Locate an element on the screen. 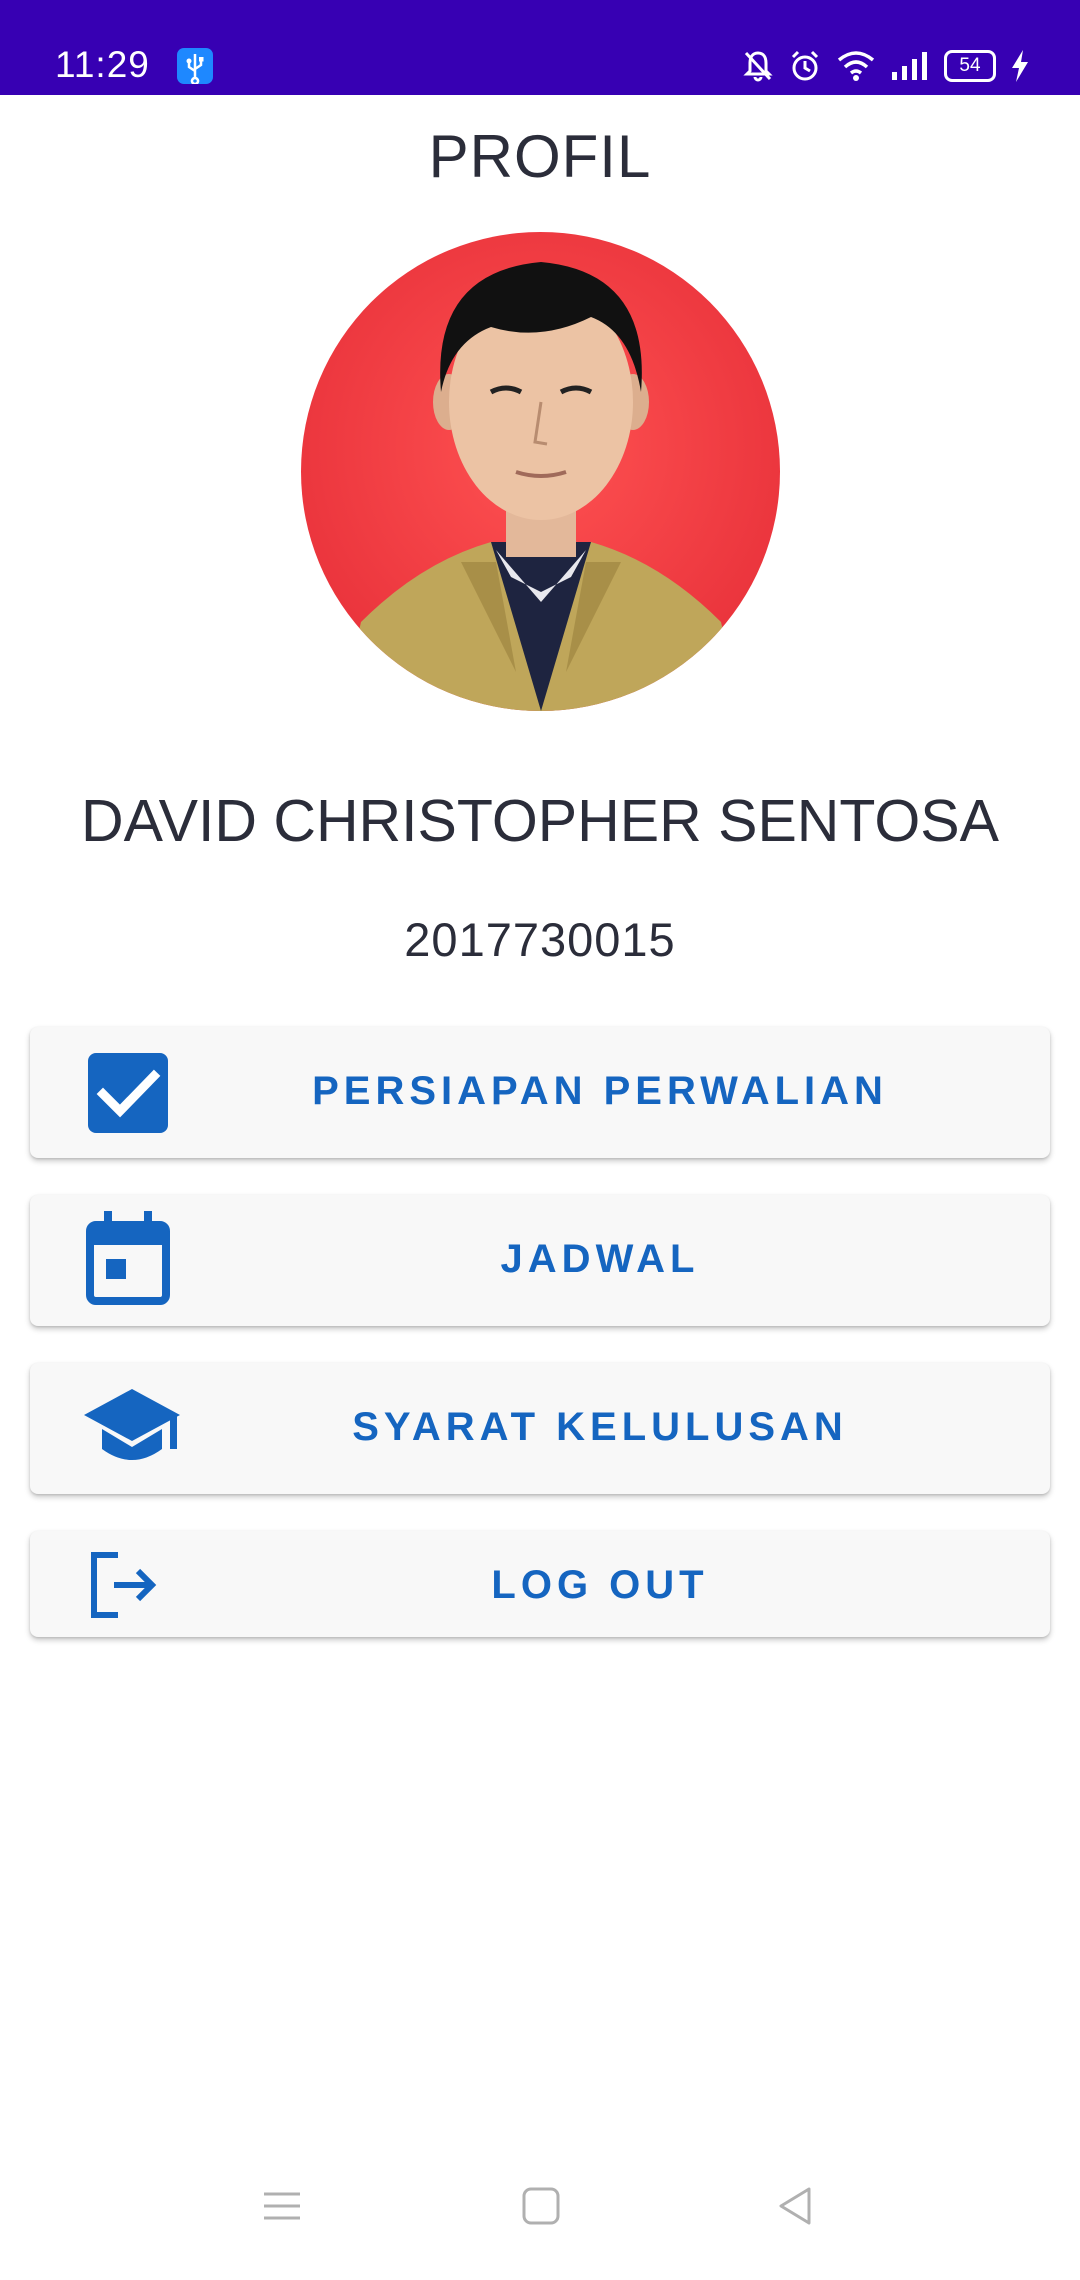  log-out-label: LOG OUT is located at coordinates (600, 1585).